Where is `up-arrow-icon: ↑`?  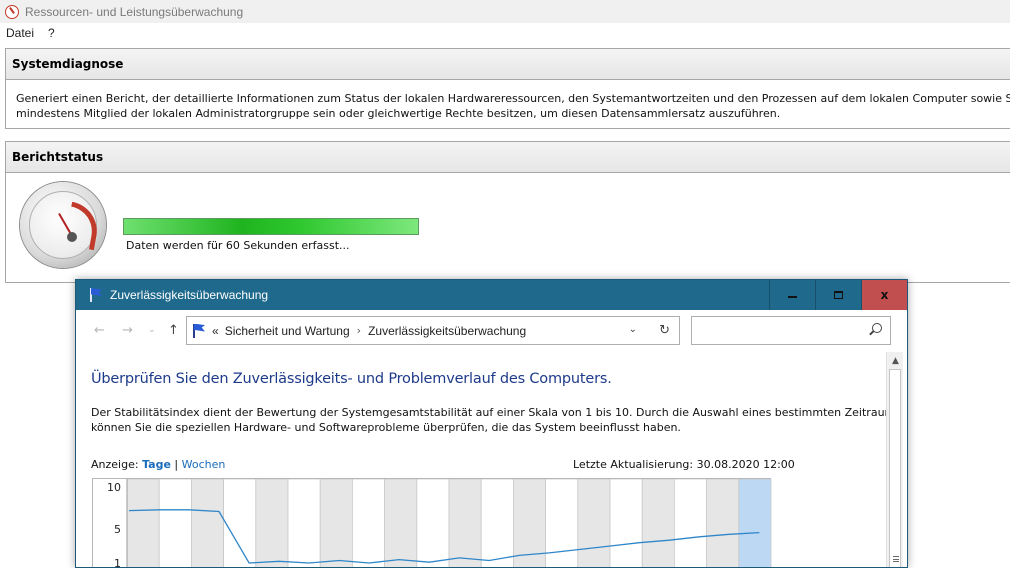
up-arrow-icon: ↑ is located at coordinates (173, 330).